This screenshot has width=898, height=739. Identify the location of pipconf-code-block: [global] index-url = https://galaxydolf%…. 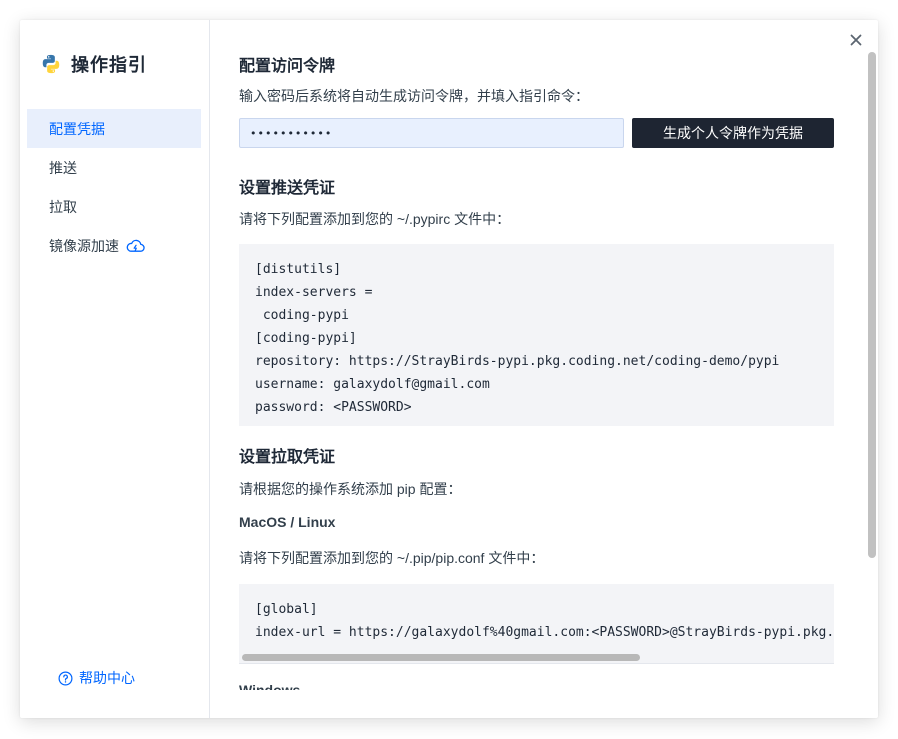
(536, 617).